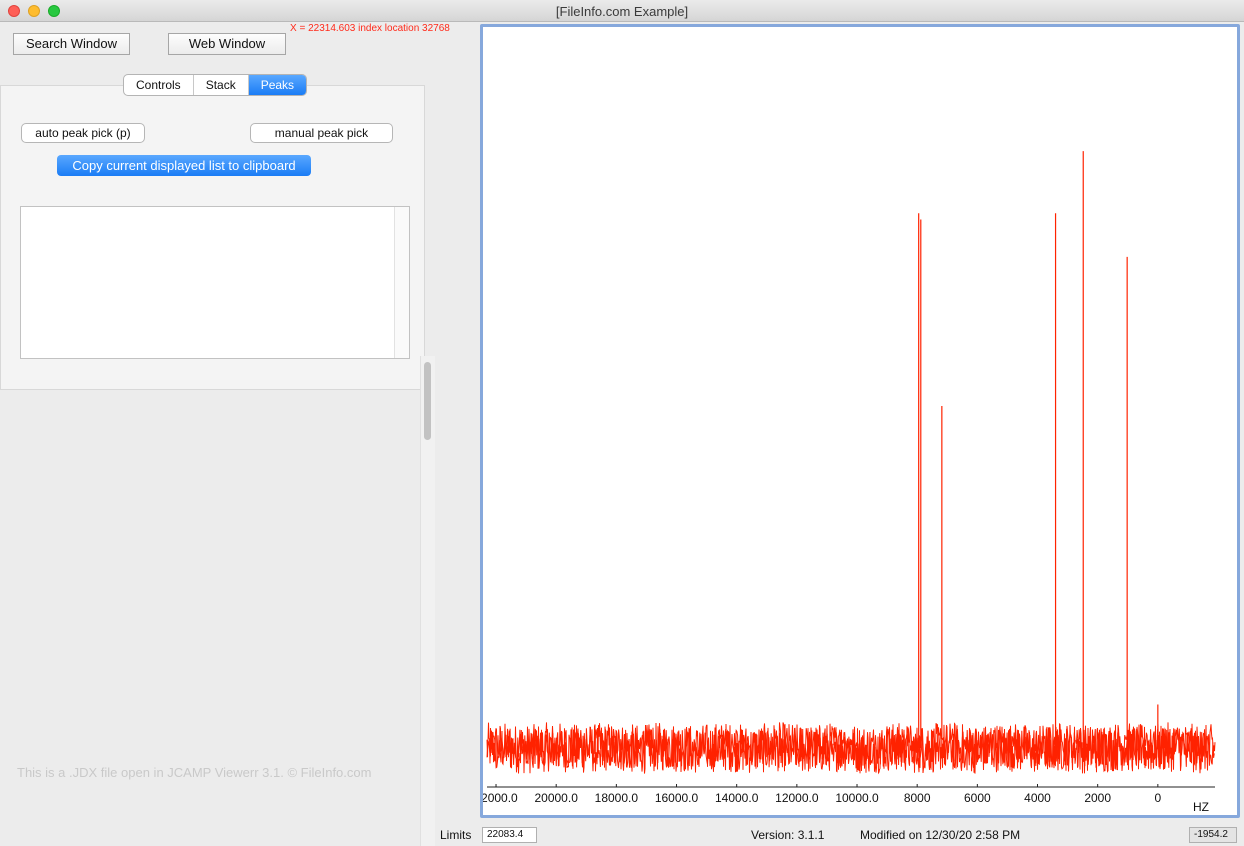 This screenshot has width=1244, height=846. What do you see at coordinates (1201, 807) in the screenshot?
I see `x-axis-label: HZ` at bounding box center [1201, 807].